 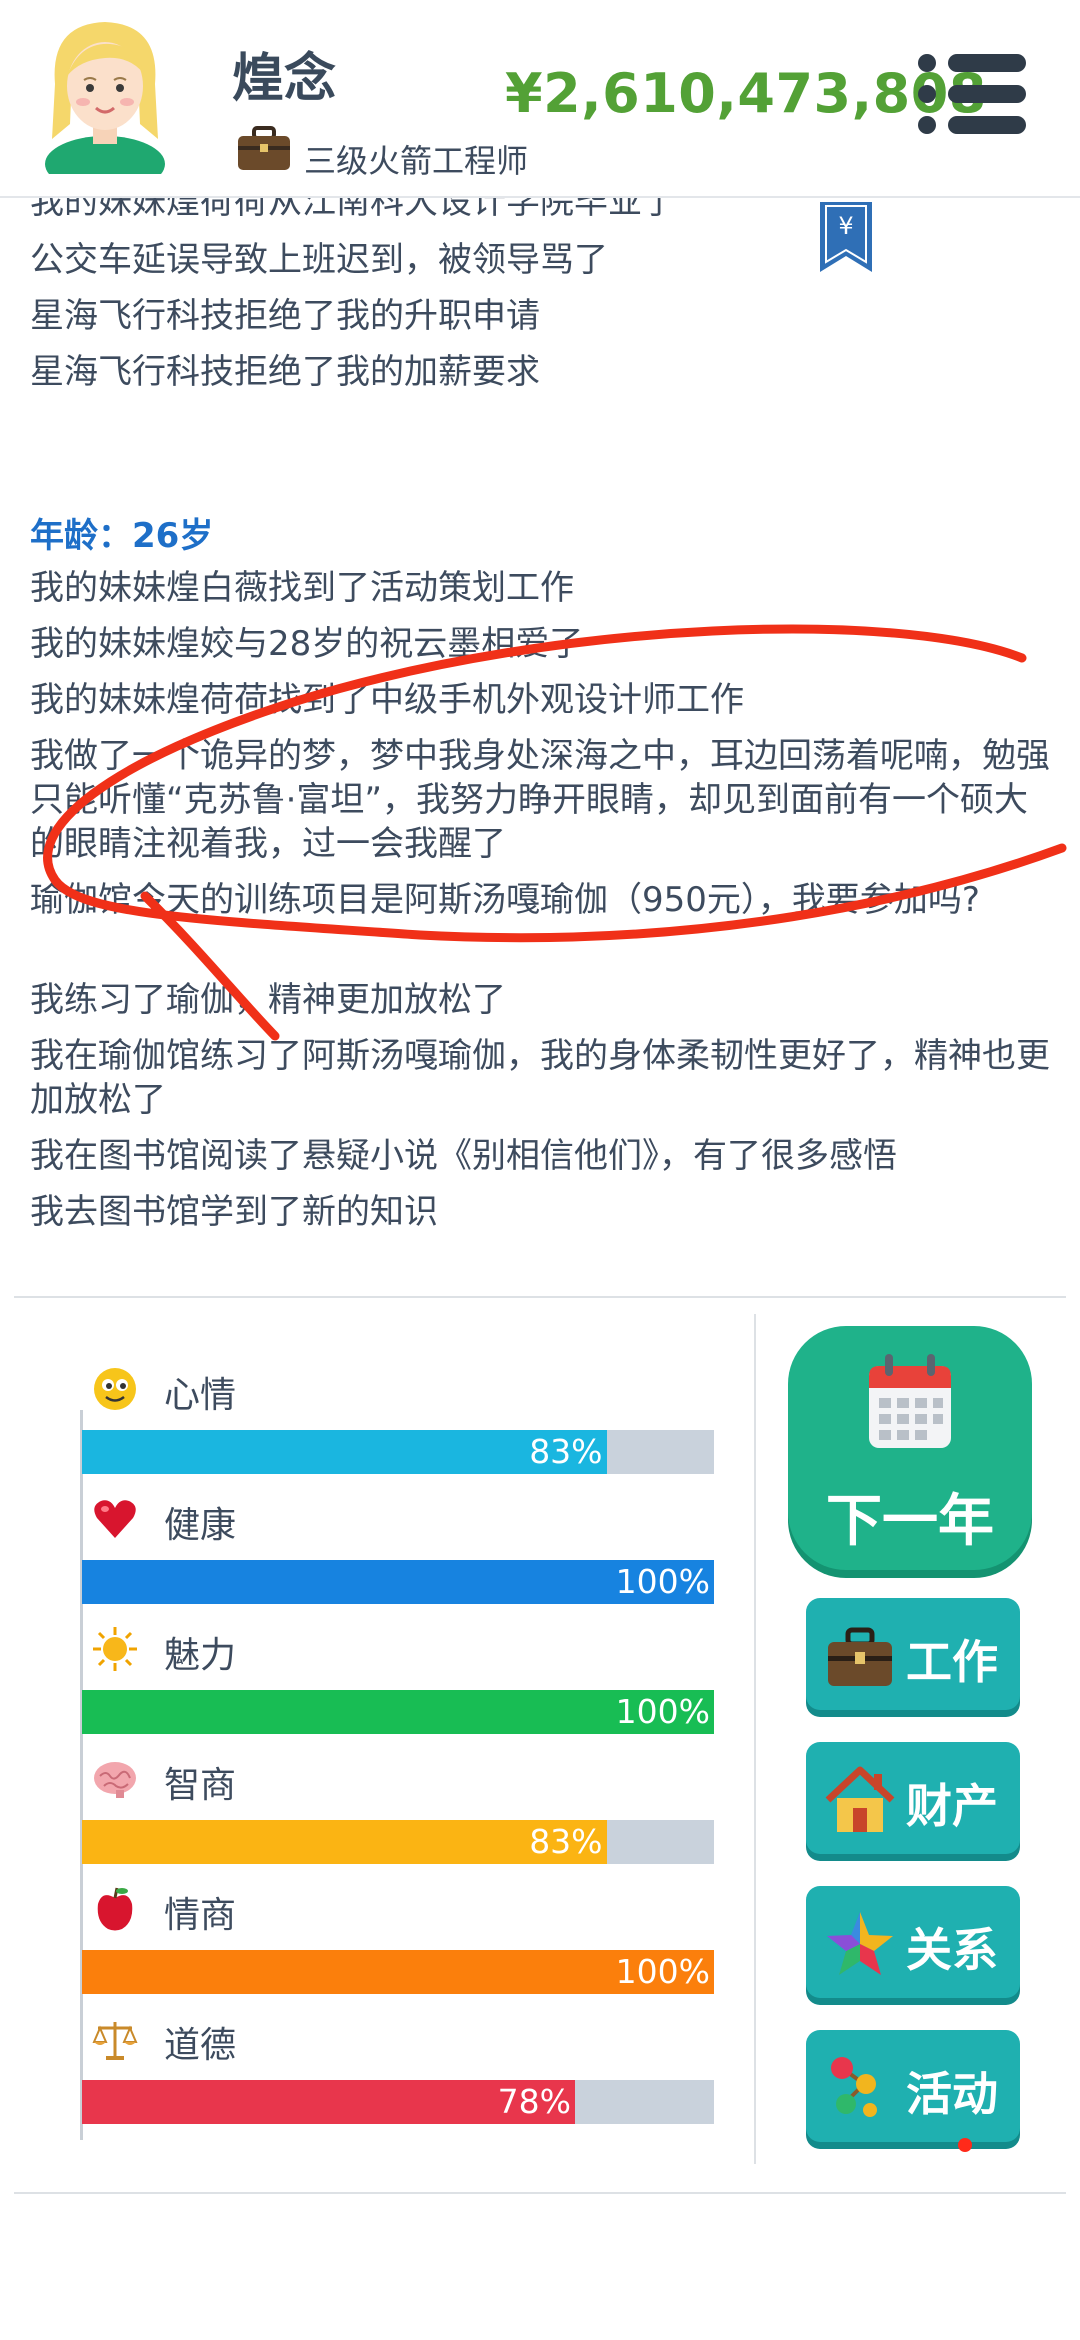 What do you see at coordinates (387, 700) in the screenshot?
I see `log-line: 我的妹妹煌荷荷找到了中级手机外观设计师工作` at bounding box center [387, 700].